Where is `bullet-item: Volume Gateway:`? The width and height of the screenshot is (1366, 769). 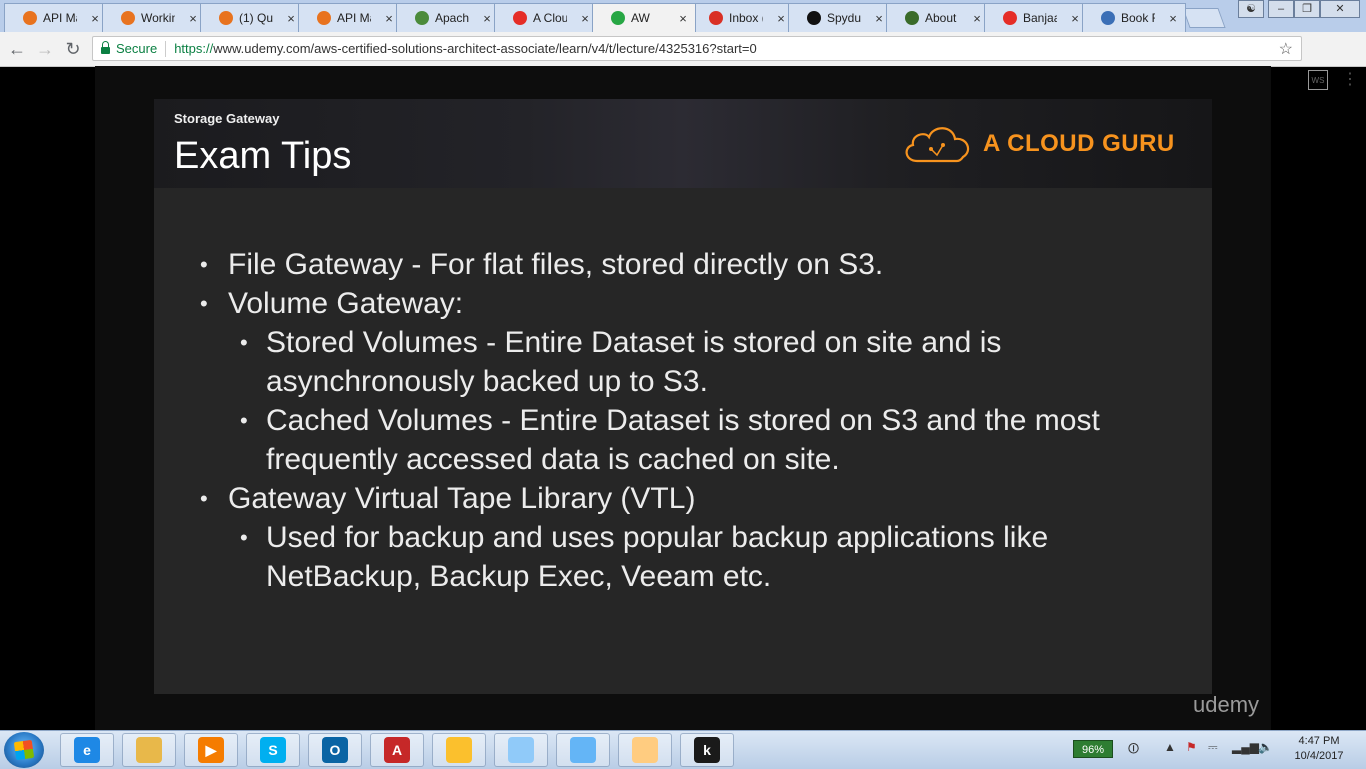
bullet-item: Volume Gateway: is located at coordinates (700, 303).